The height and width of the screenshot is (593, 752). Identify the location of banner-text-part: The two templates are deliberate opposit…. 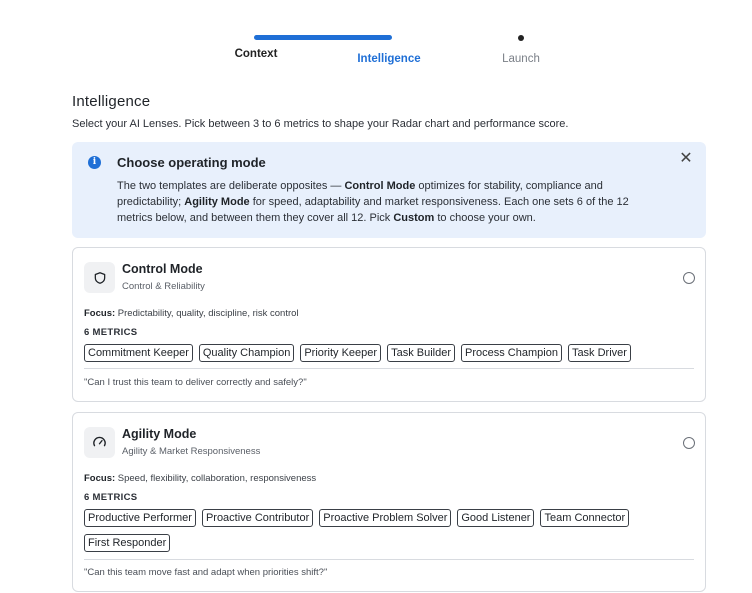
(231, 186).